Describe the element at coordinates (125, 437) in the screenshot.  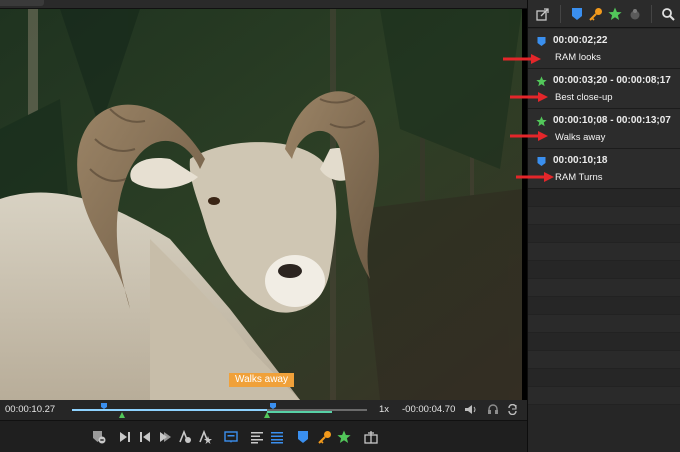
I see `next-marker-icon` at that location.